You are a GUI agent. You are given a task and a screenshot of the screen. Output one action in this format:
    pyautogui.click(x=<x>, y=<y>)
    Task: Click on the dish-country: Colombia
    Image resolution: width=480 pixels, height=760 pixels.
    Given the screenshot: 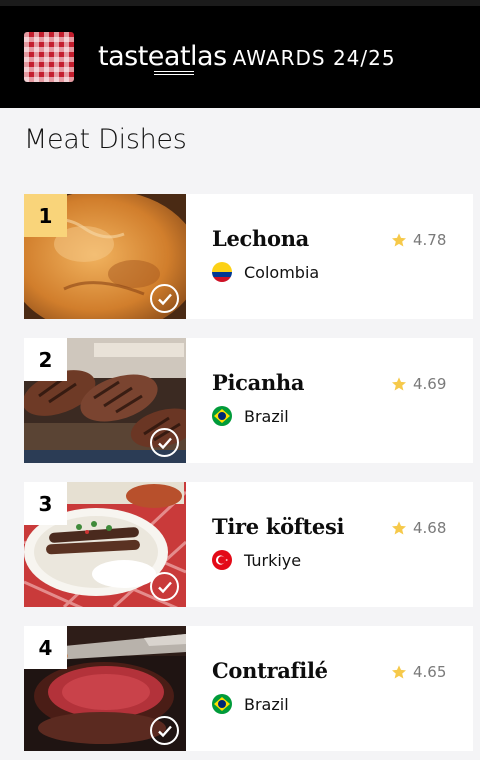 What is the action you would take?
    pyautogui.click(x=265, y=272)
    